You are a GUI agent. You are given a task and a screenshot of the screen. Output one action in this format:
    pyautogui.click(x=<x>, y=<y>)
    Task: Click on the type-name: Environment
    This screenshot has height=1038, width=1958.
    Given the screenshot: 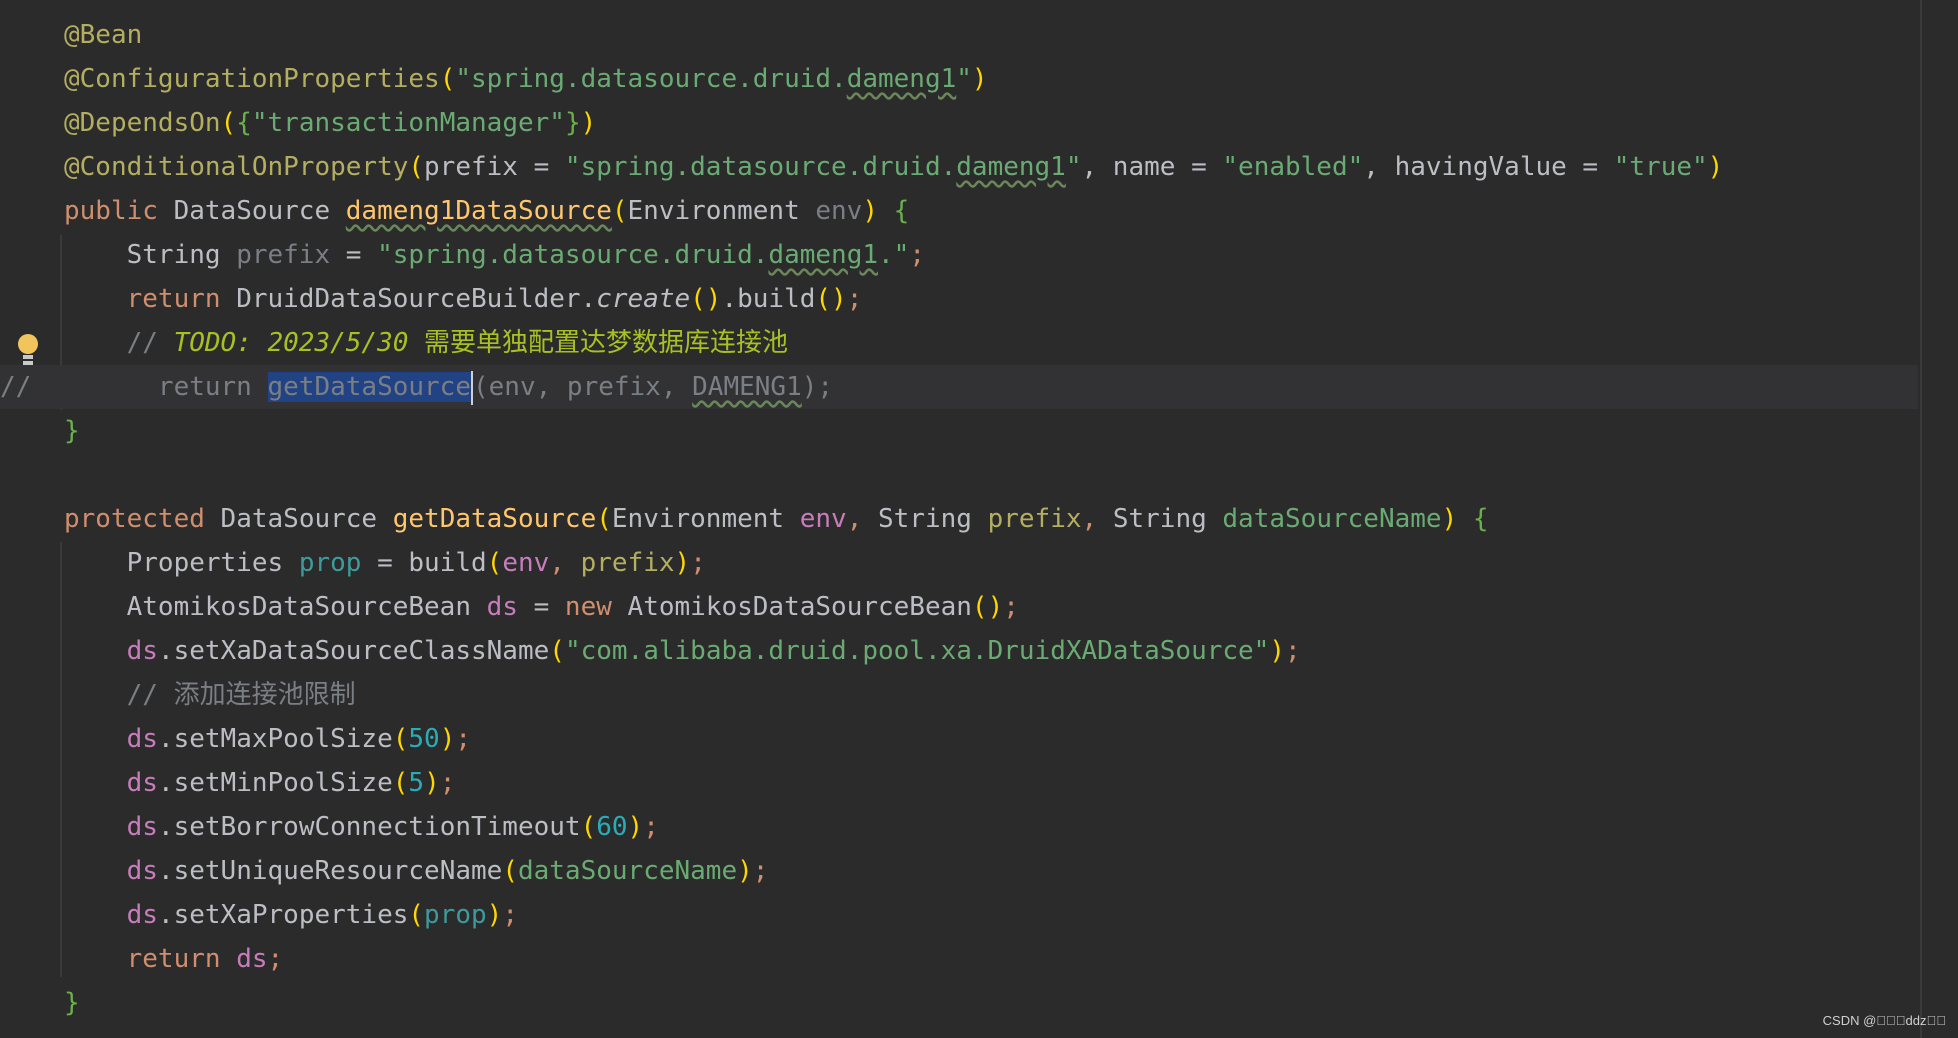 What is the action you would take?
    pyautogui.click(x=705, y=519)
    